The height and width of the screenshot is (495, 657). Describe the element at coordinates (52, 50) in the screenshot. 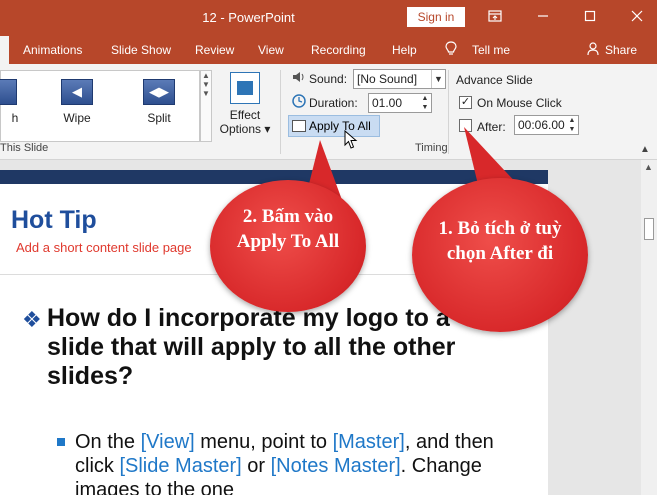

I see `tab-animations: Animations` at that location.